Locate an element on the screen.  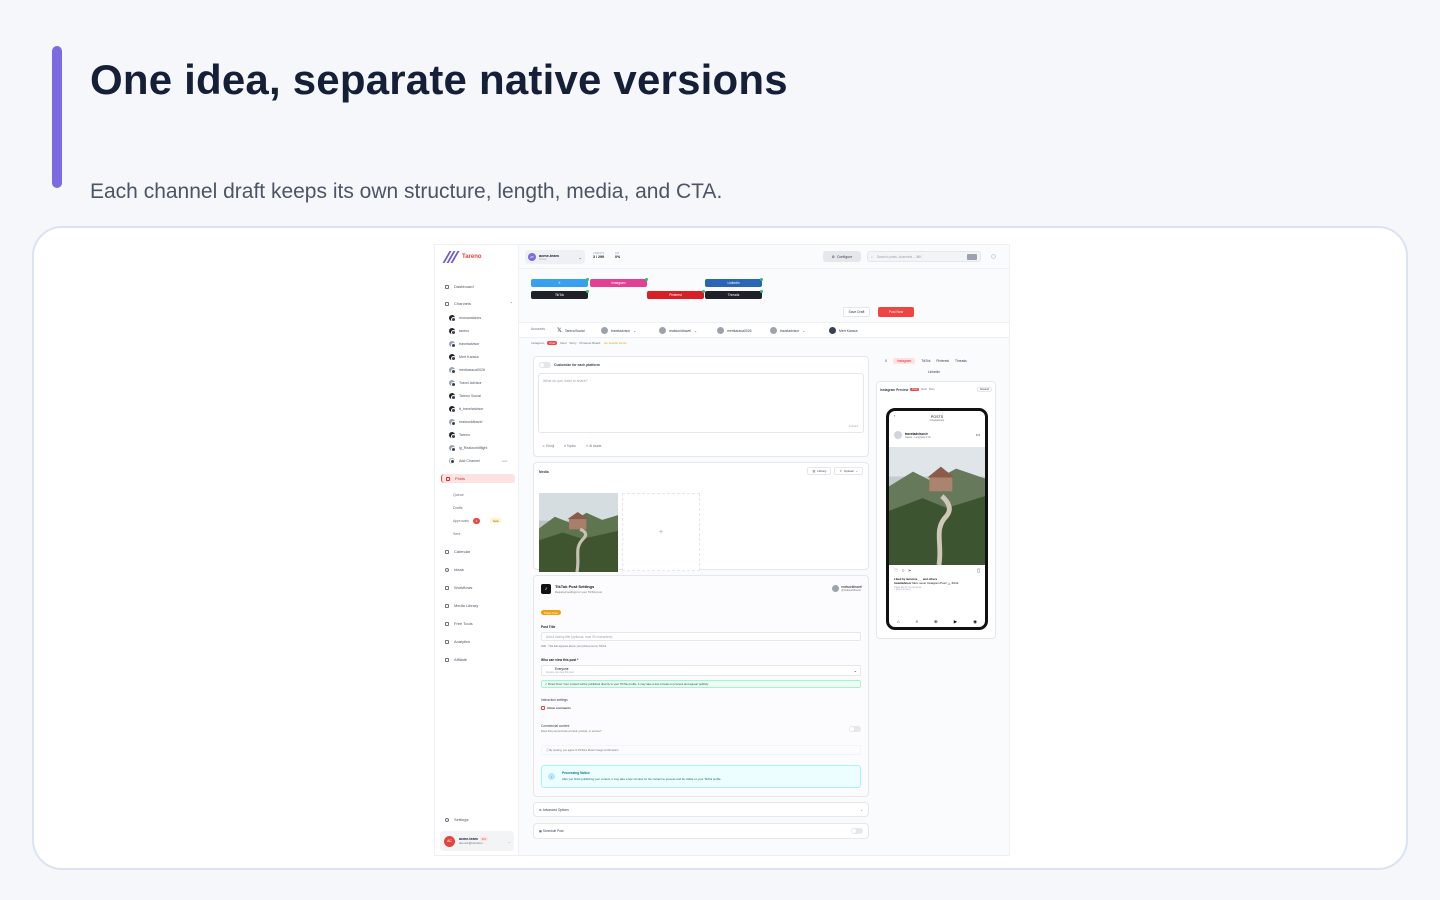
customize-toggle-row: Customize for each platform is located at coordinates (569, 365).